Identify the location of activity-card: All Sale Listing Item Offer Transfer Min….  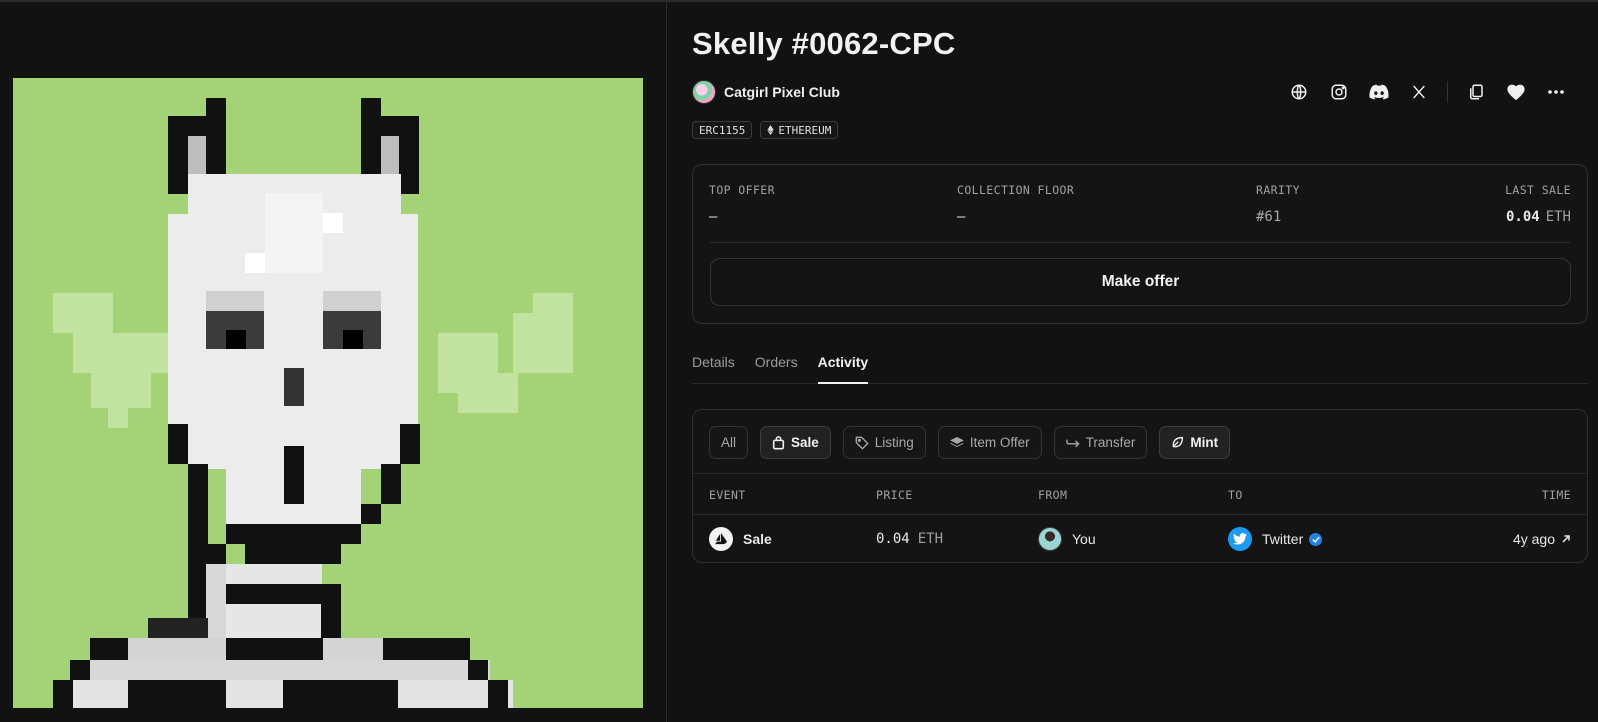
(1140, 486).